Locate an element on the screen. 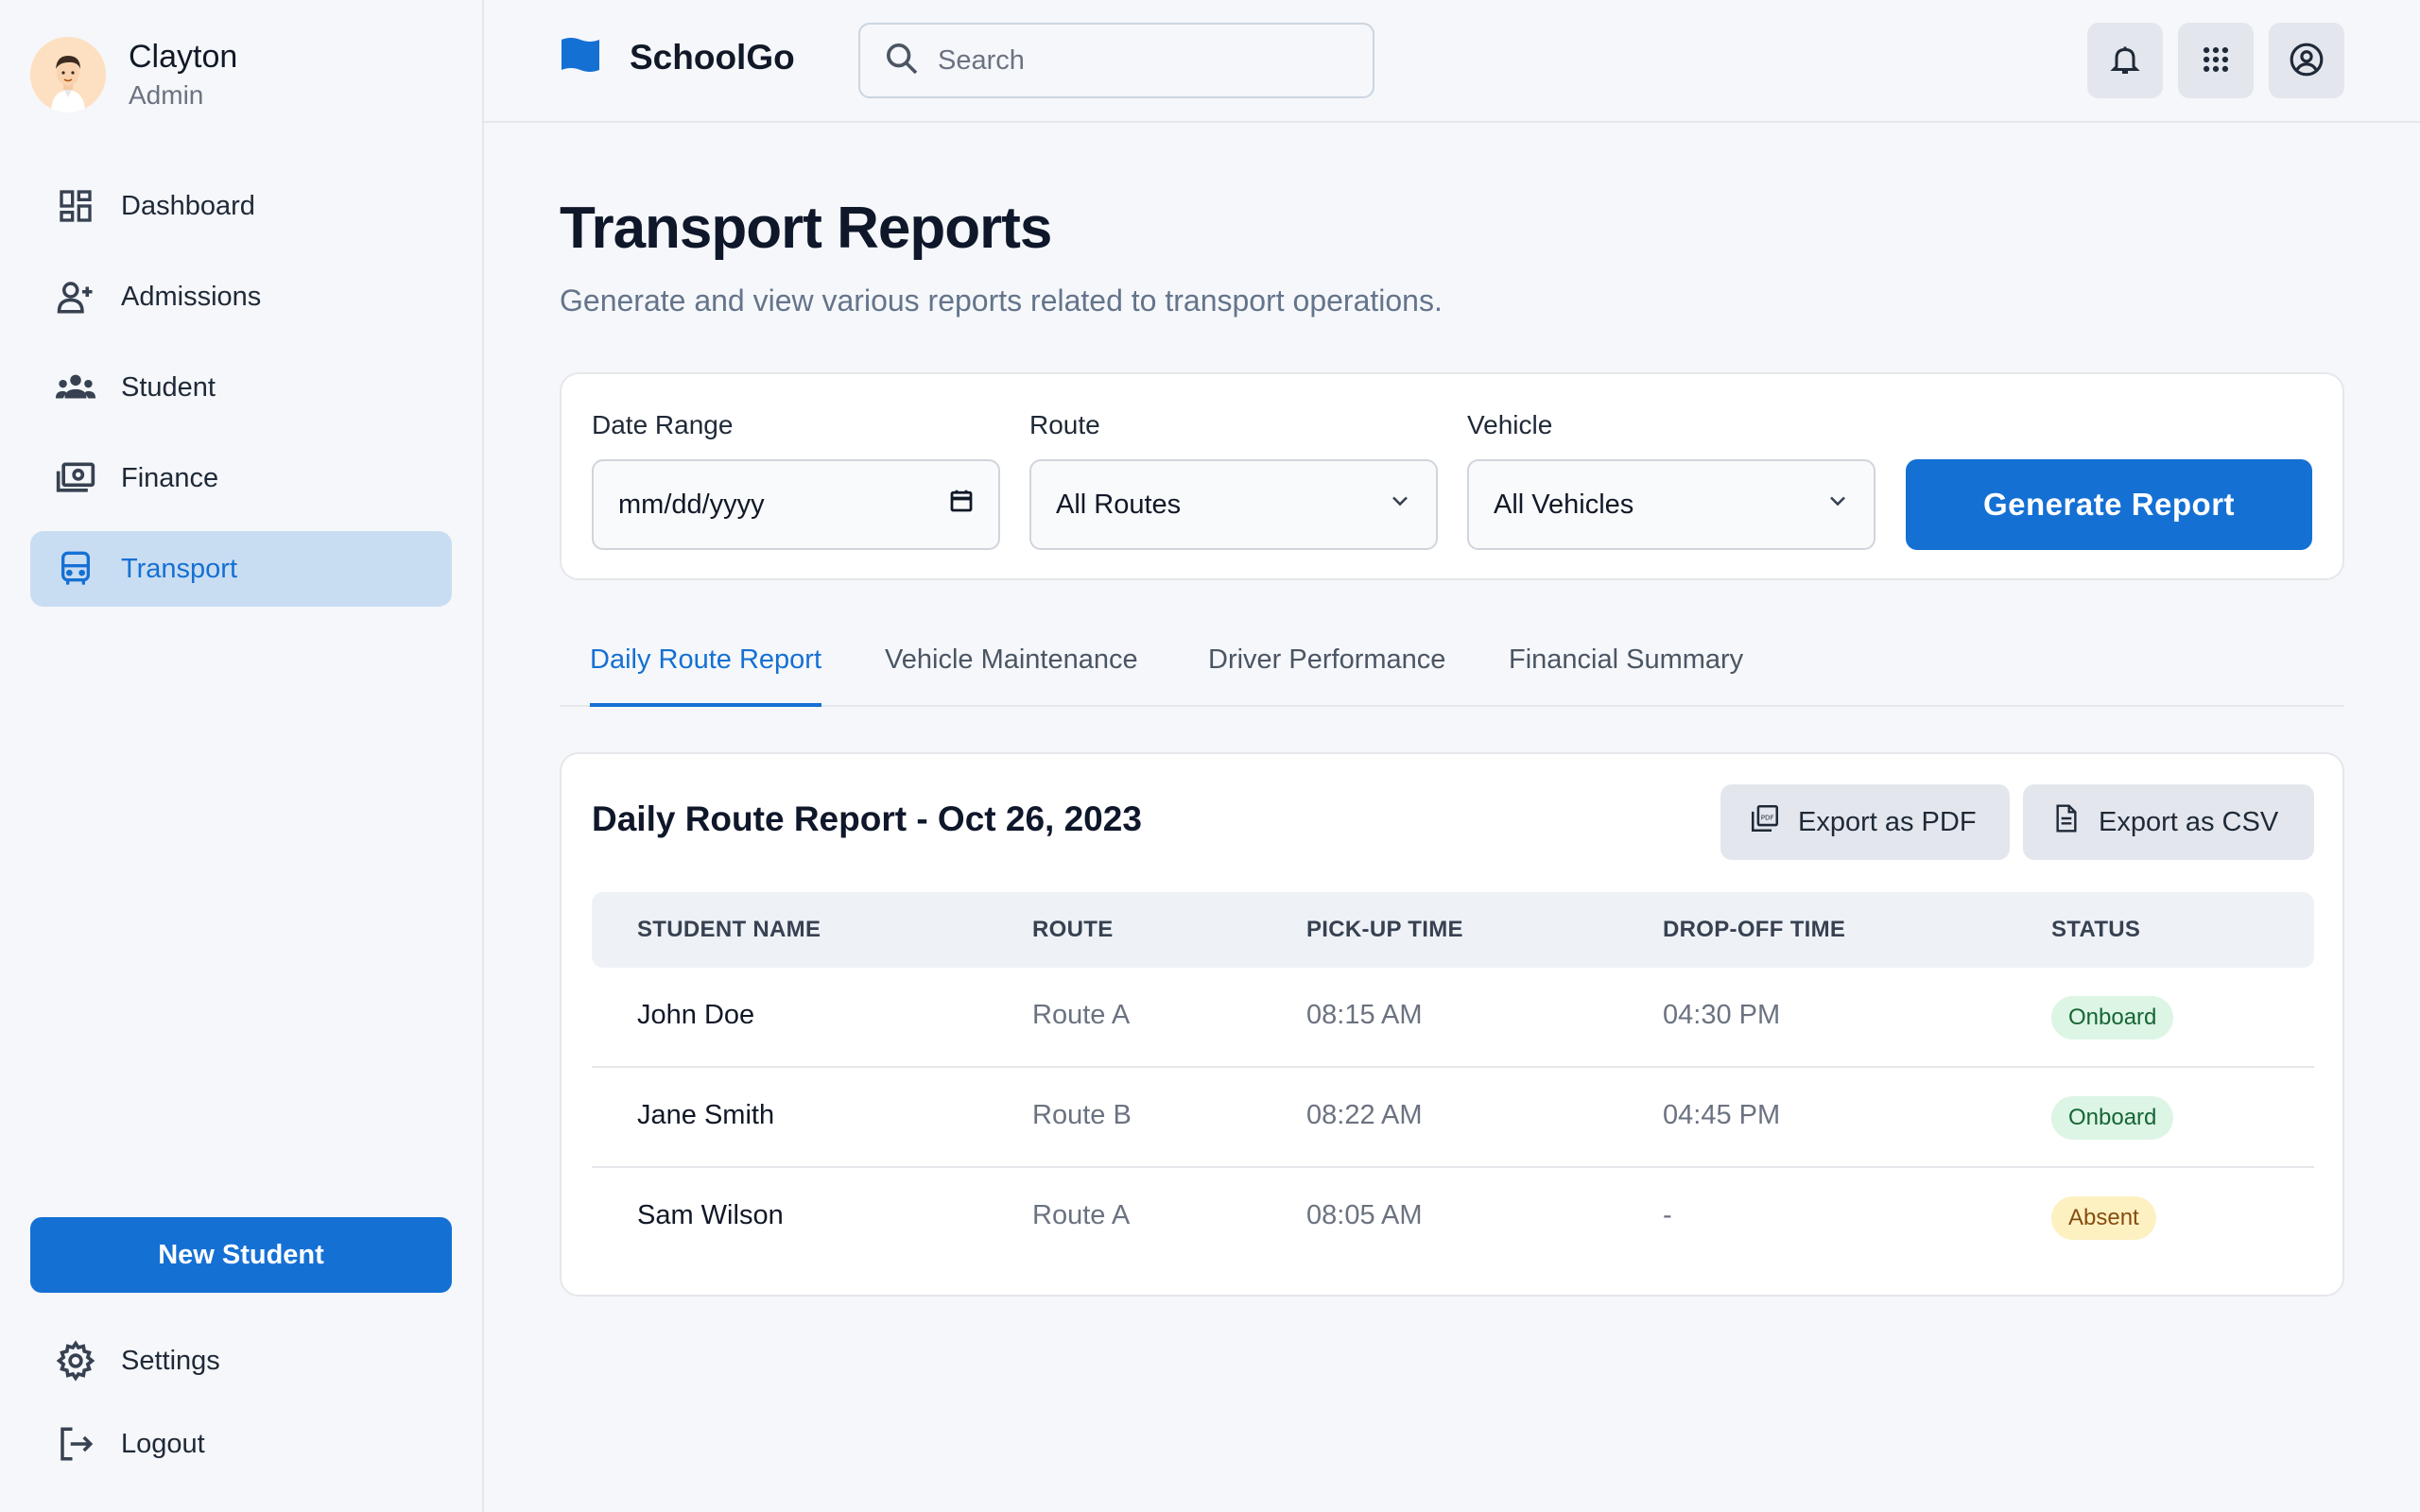 The image size is (2420, 1512). account-button is located at coordinates (2306, 60).